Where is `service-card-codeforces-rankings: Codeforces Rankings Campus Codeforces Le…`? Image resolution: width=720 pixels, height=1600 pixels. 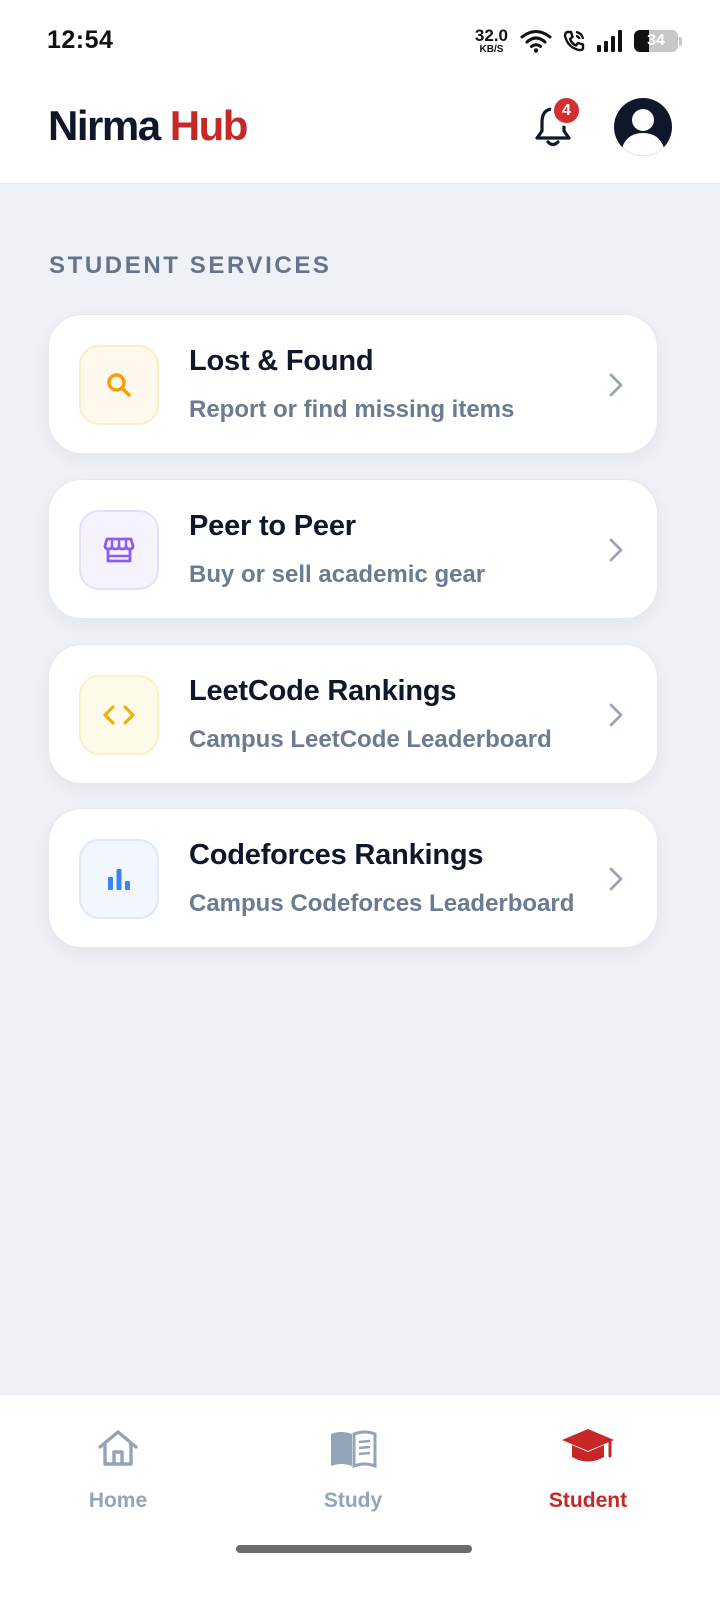 service-card-codeforces-rankings: Codeforces Rankings Campus Codeforces Le… is located at coordinates (353, 878).